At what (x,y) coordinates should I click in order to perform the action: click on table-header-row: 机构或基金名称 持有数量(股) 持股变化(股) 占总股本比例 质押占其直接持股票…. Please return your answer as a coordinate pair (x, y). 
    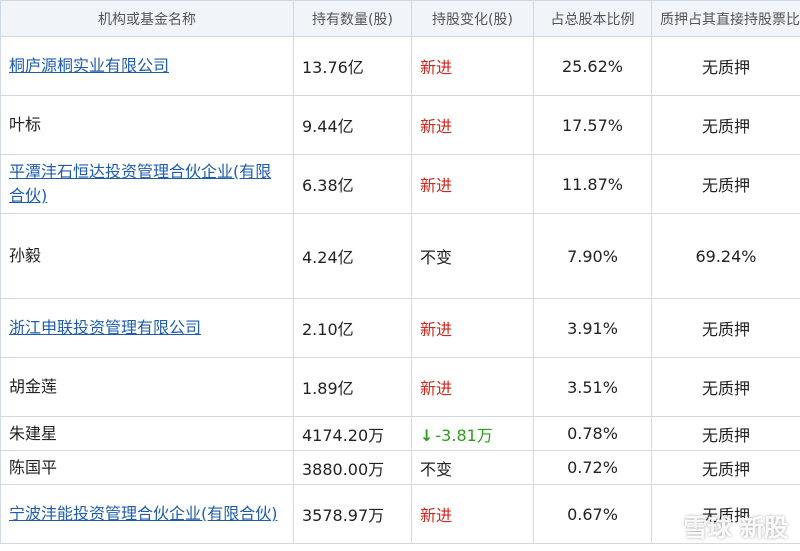
    Looking at the image, I should click on (400, 18).